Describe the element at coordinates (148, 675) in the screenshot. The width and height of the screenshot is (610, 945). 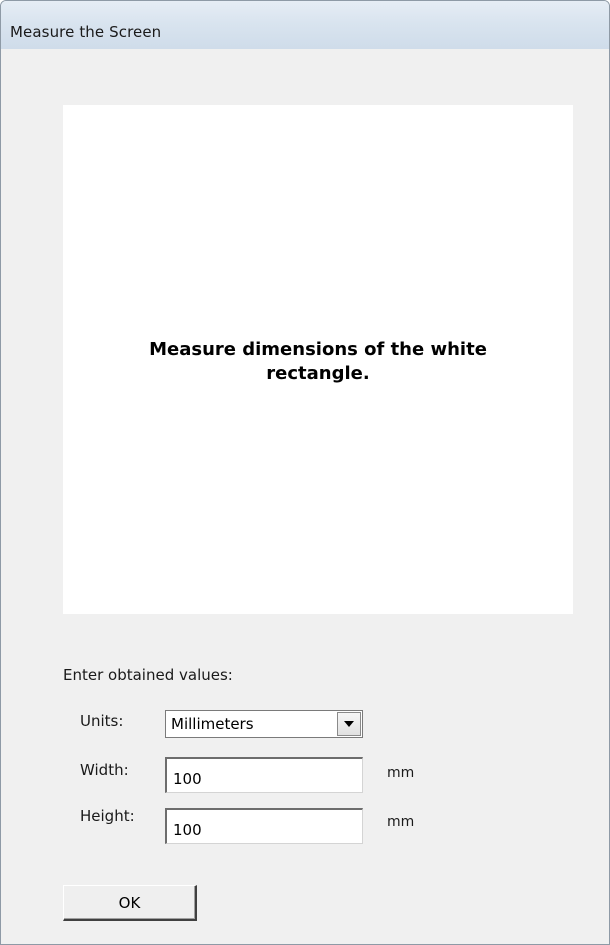
I see `enter-values-label: Enter obtained values:` at that location.